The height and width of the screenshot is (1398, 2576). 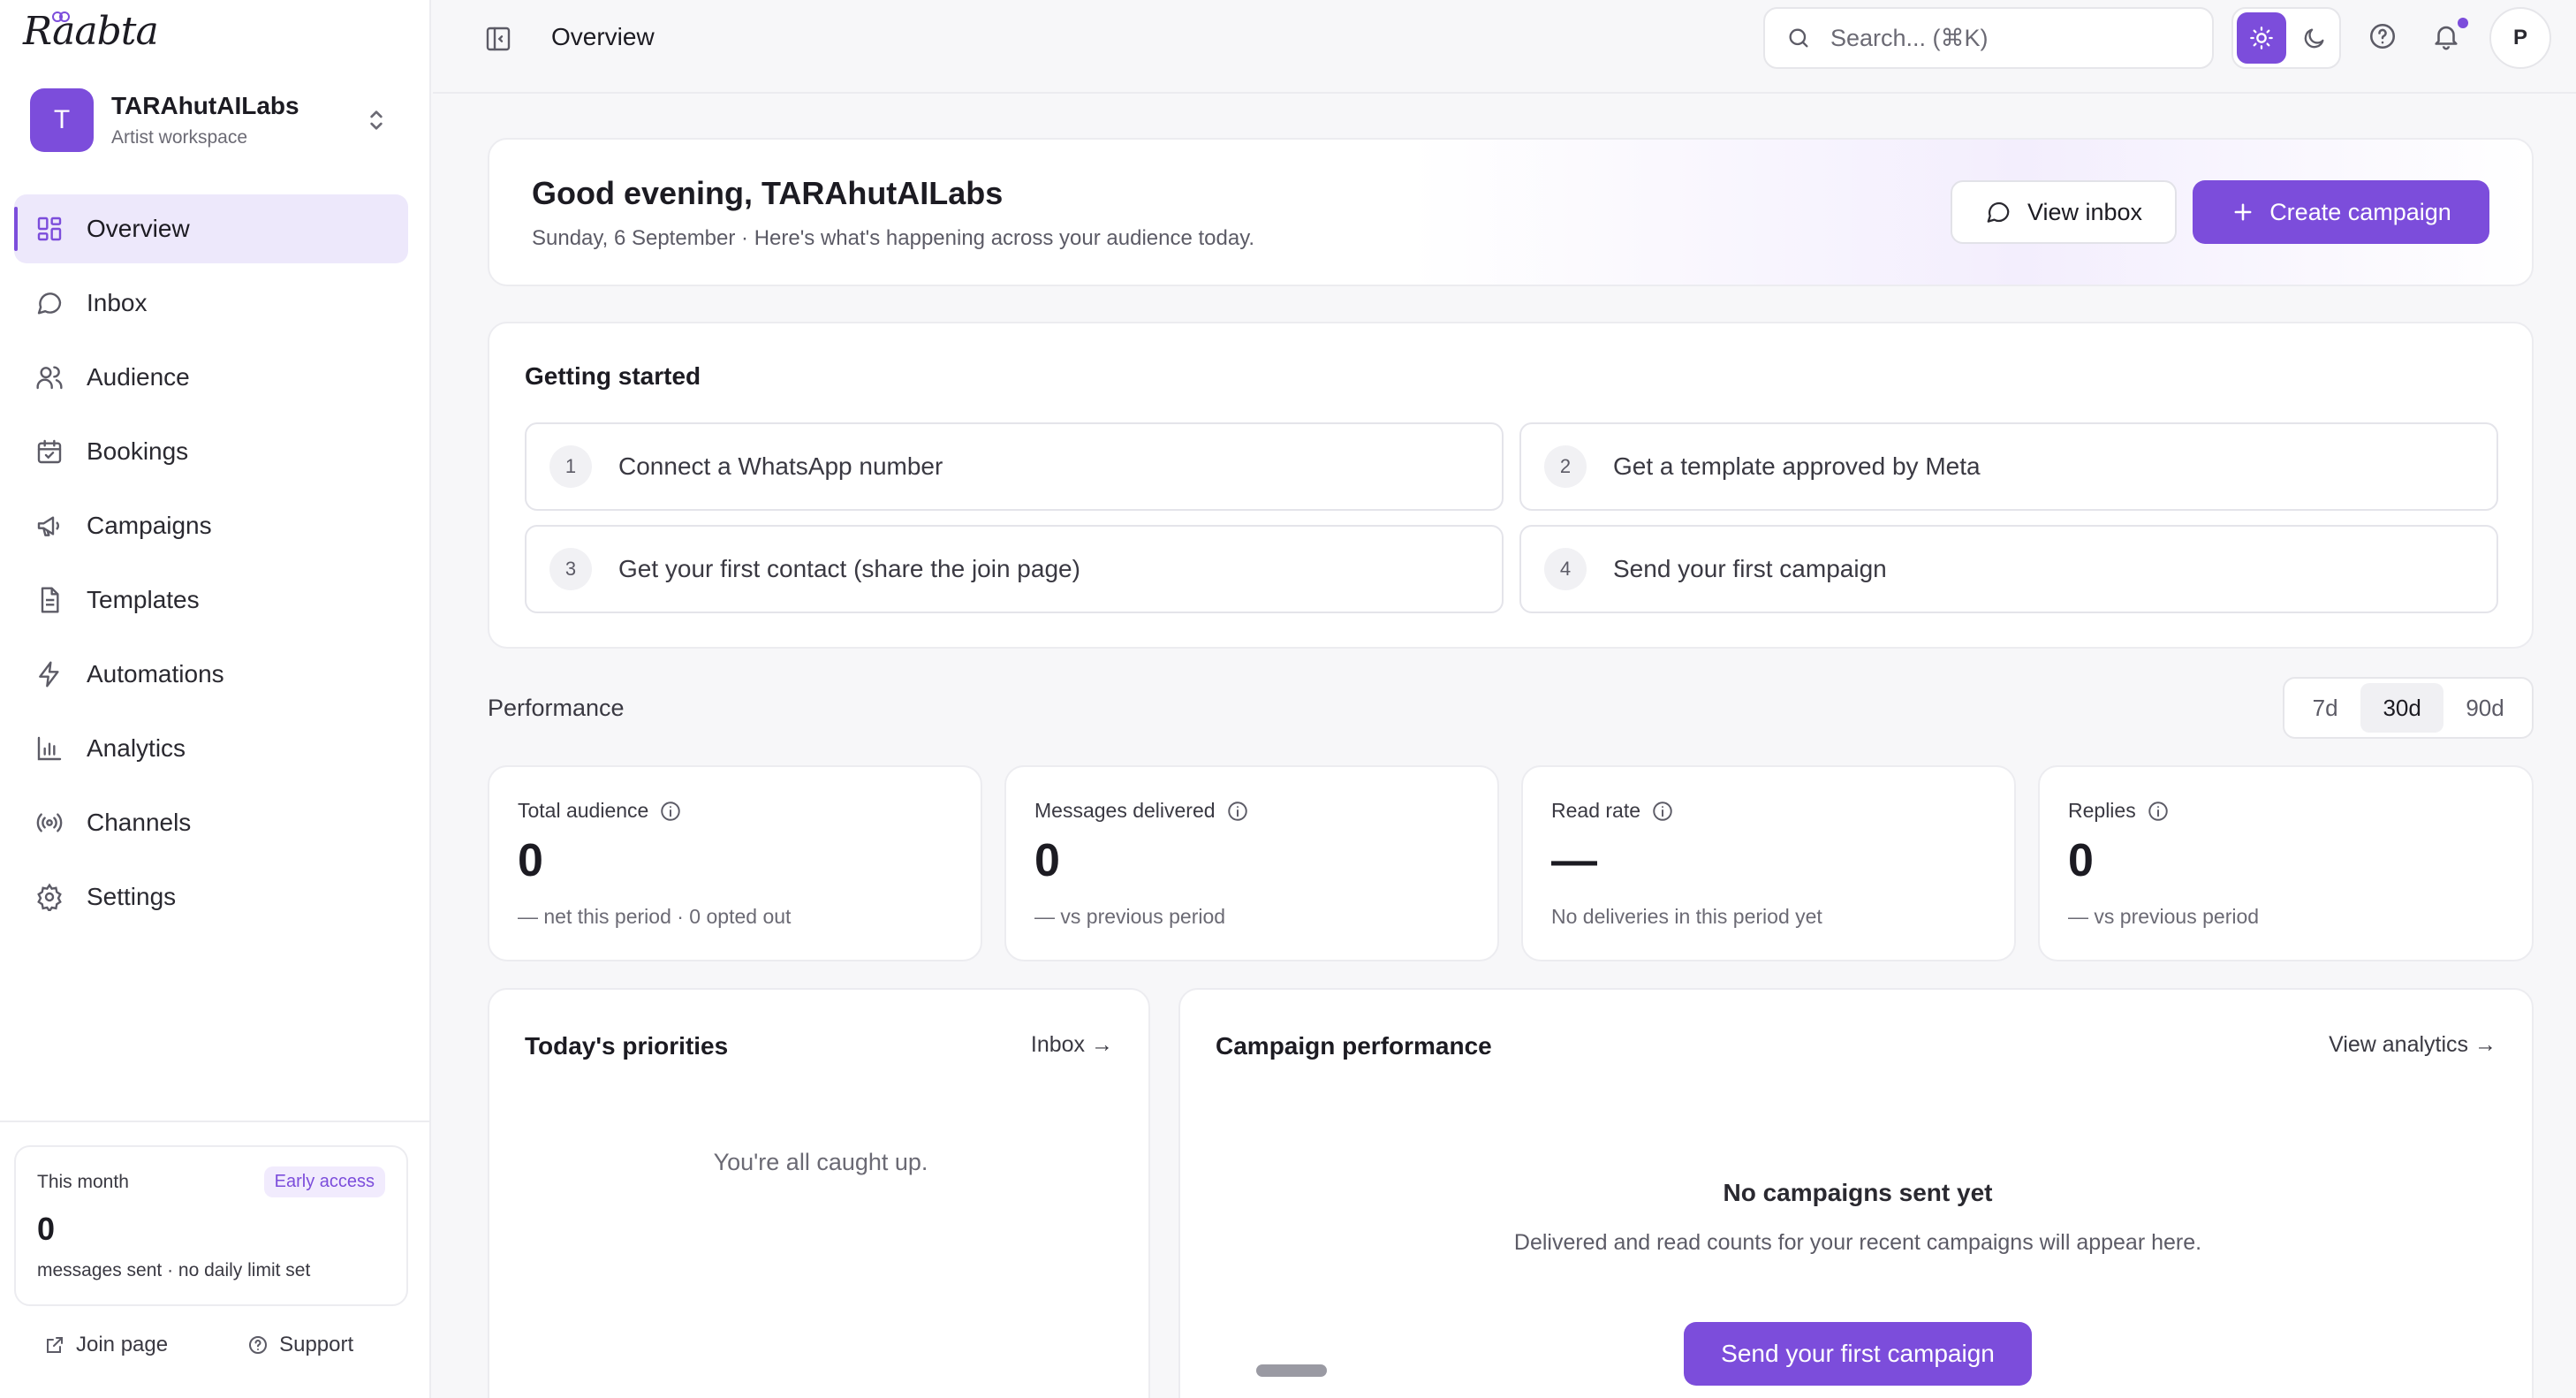 What do you see at coordinates (1566, 569) in the screenshot?
I see `step-number: 4` at bounding box center [1566, 569].